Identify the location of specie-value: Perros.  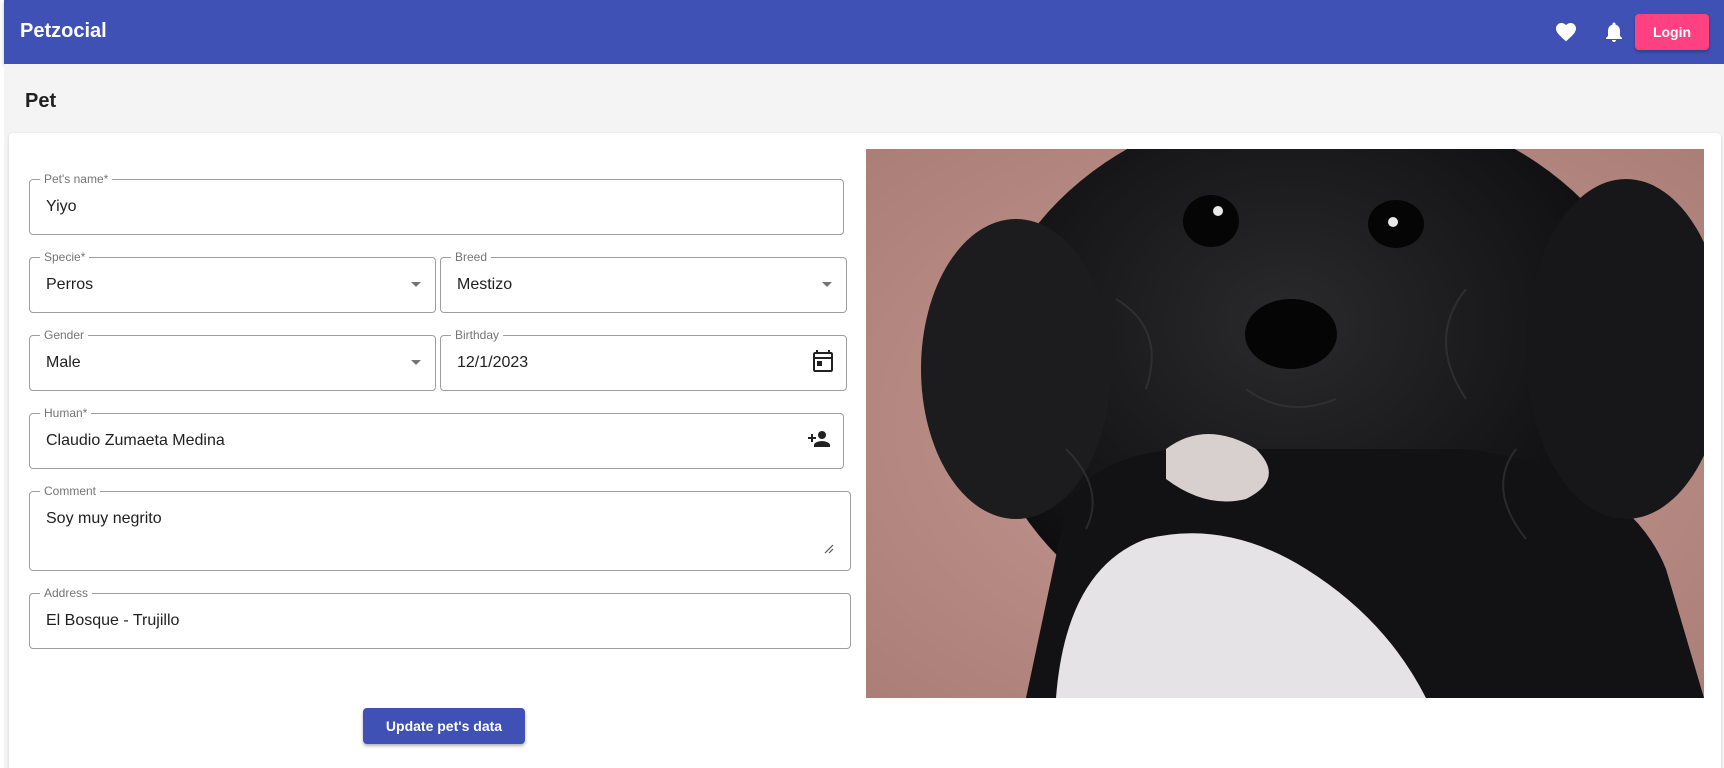
(69, 285).